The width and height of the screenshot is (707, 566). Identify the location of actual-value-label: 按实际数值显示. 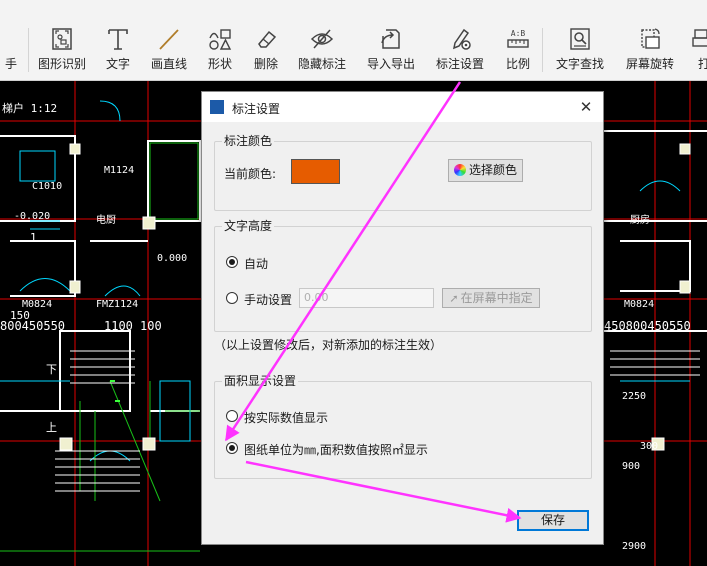
(286, 418).